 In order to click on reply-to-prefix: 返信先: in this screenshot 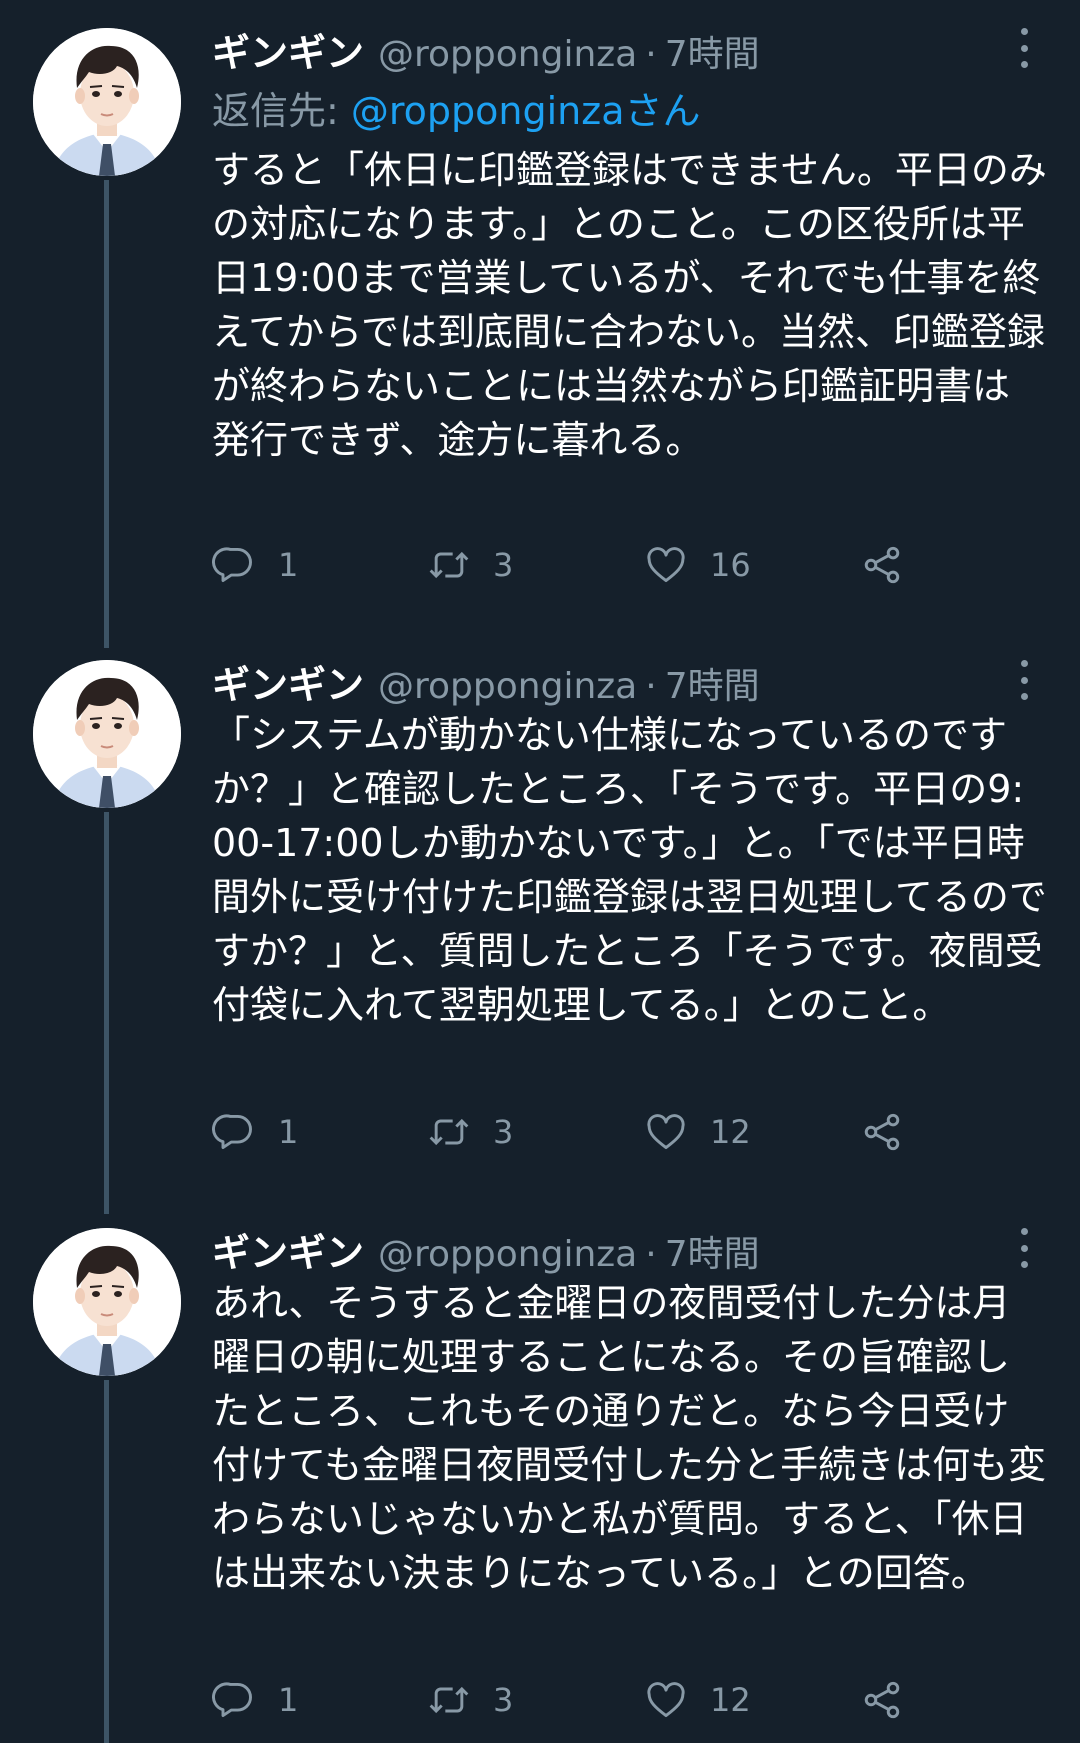, I will do `click(281, 111)`.